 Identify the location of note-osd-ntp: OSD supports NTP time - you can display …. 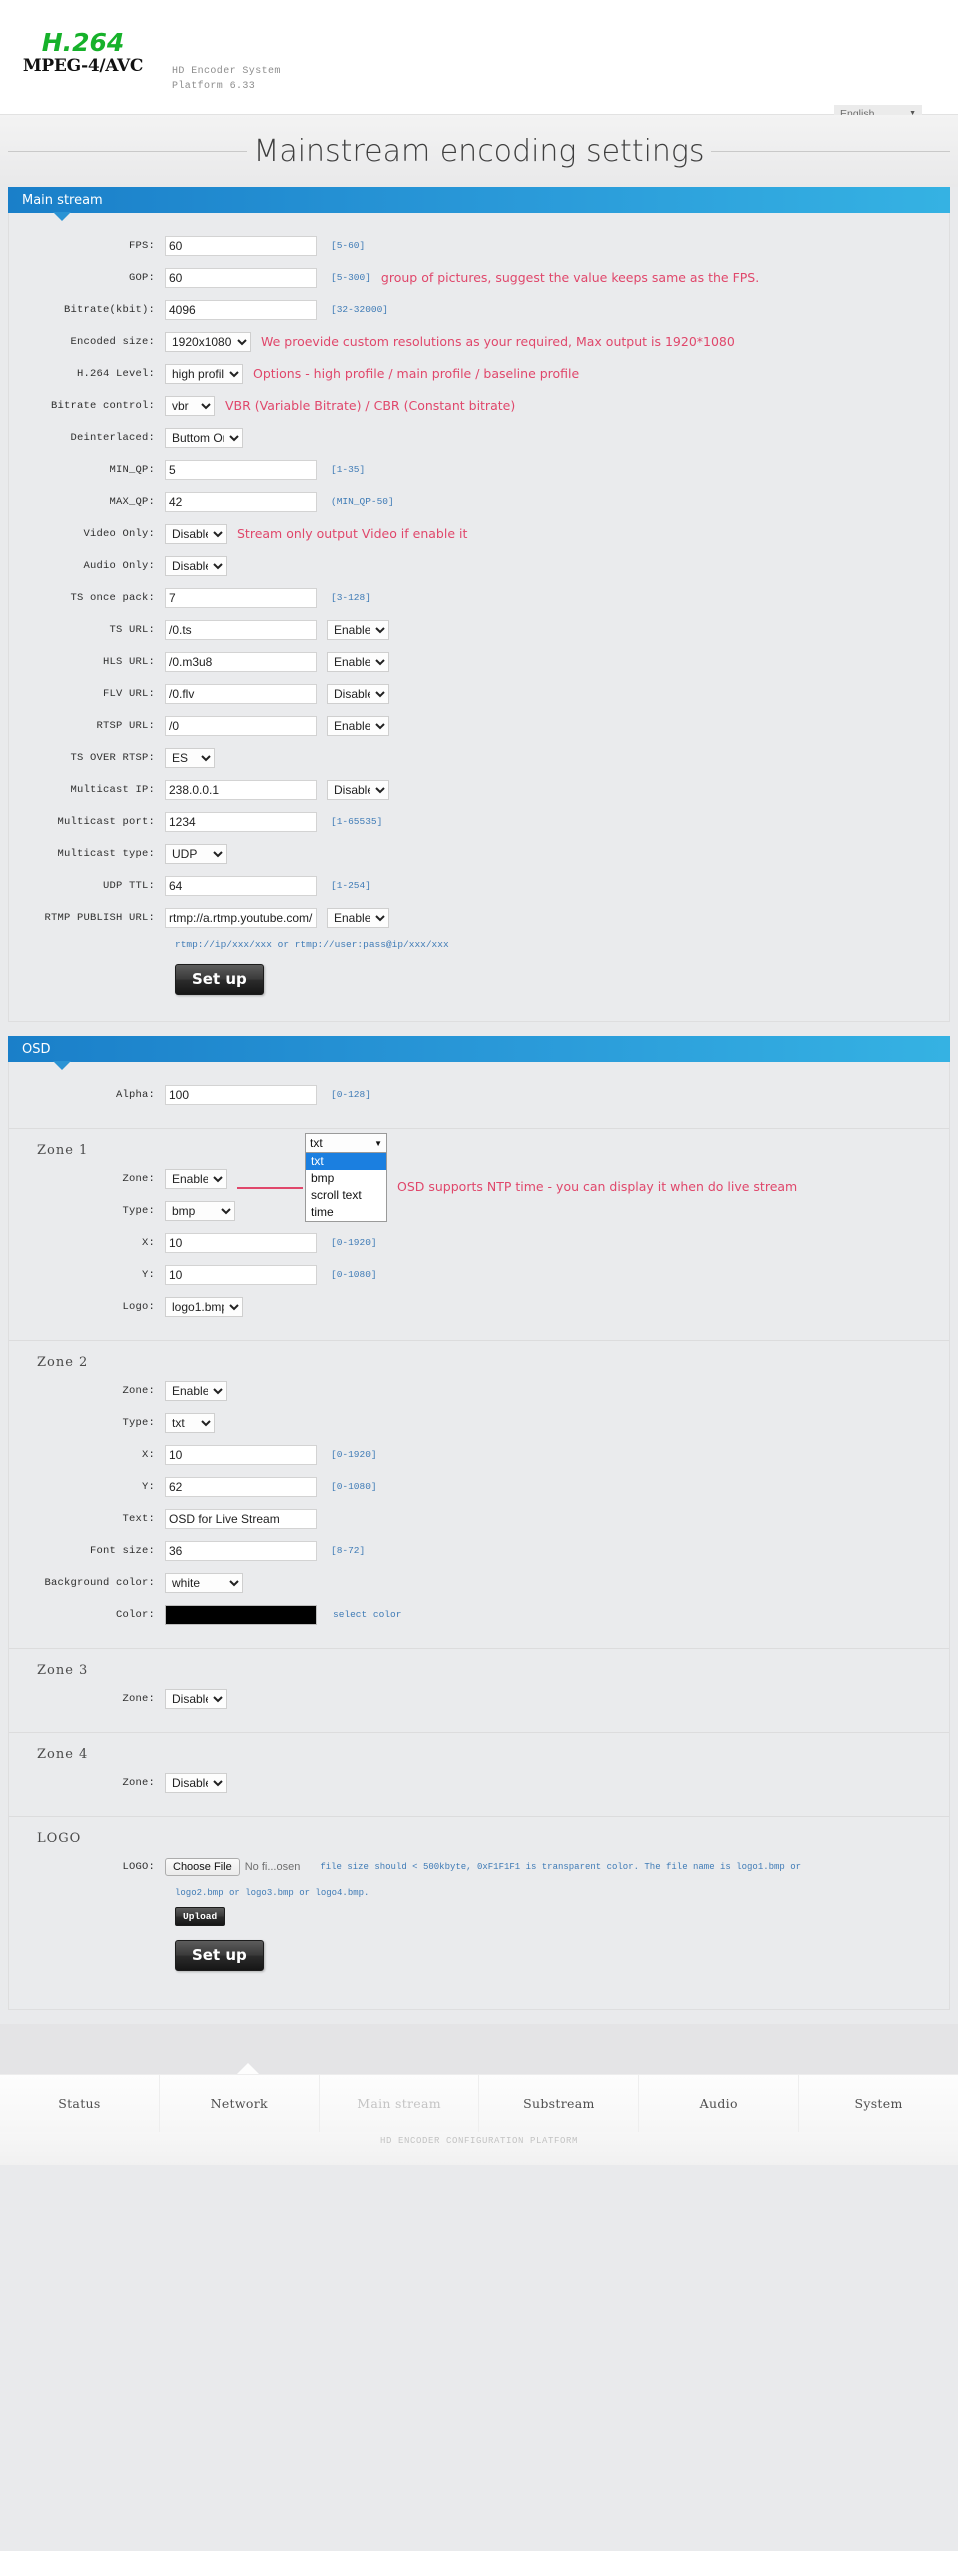
(597, 1186).